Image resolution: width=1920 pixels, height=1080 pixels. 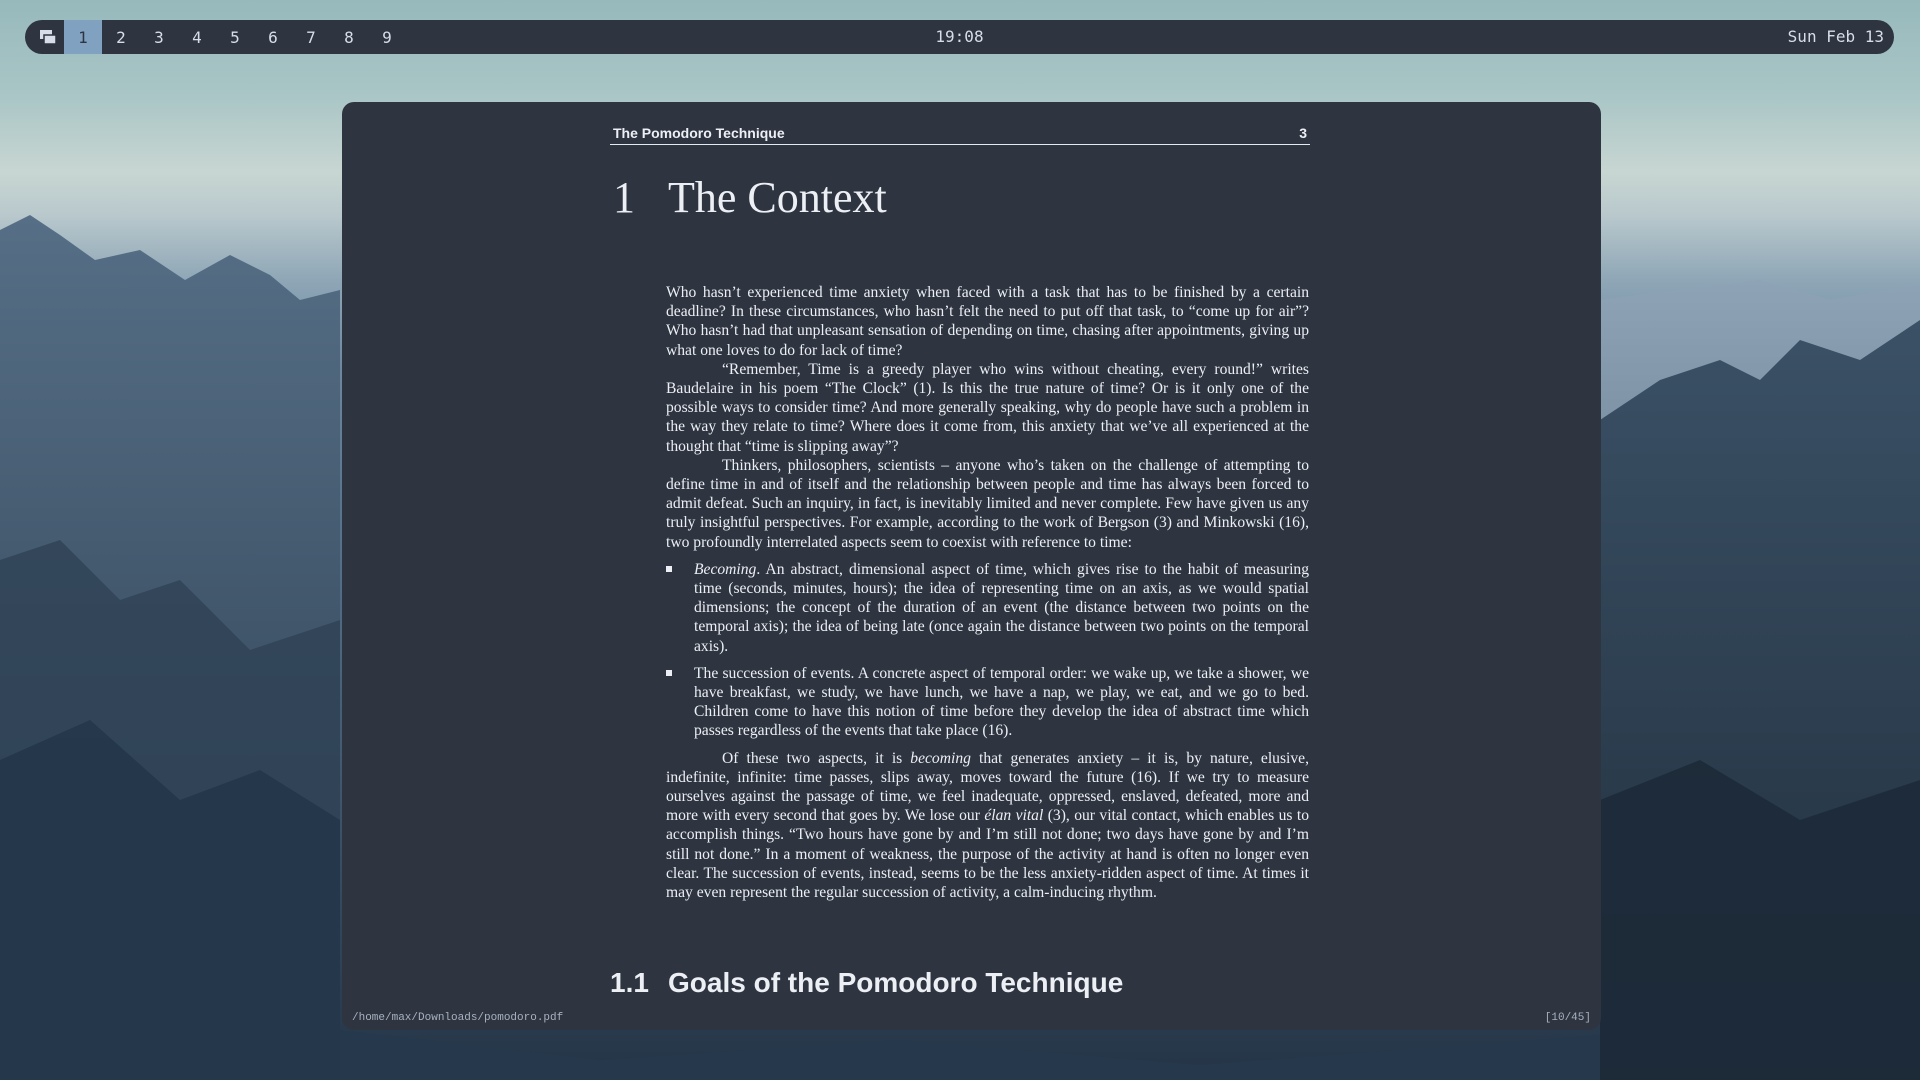 I want to click on chapter-heading: 1 The Context, so click(x=960, y=200).